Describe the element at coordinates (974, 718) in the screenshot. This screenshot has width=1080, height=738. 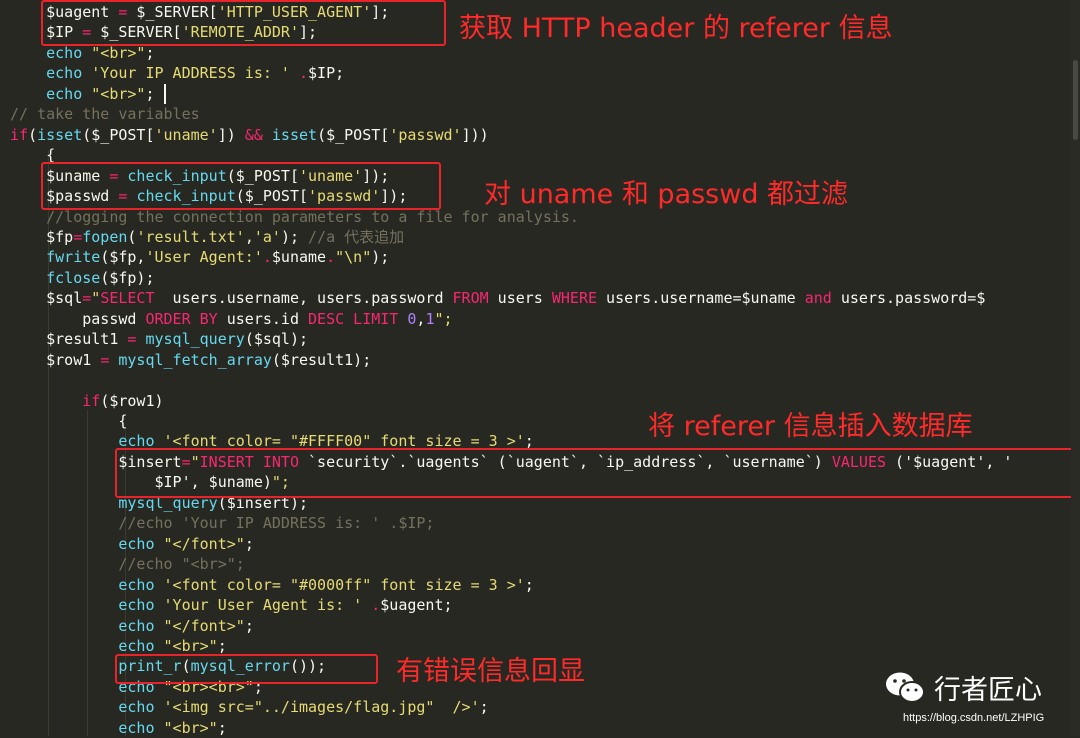
I see `source-url: https://blog.csdn.net/LZHPIG` at that location.